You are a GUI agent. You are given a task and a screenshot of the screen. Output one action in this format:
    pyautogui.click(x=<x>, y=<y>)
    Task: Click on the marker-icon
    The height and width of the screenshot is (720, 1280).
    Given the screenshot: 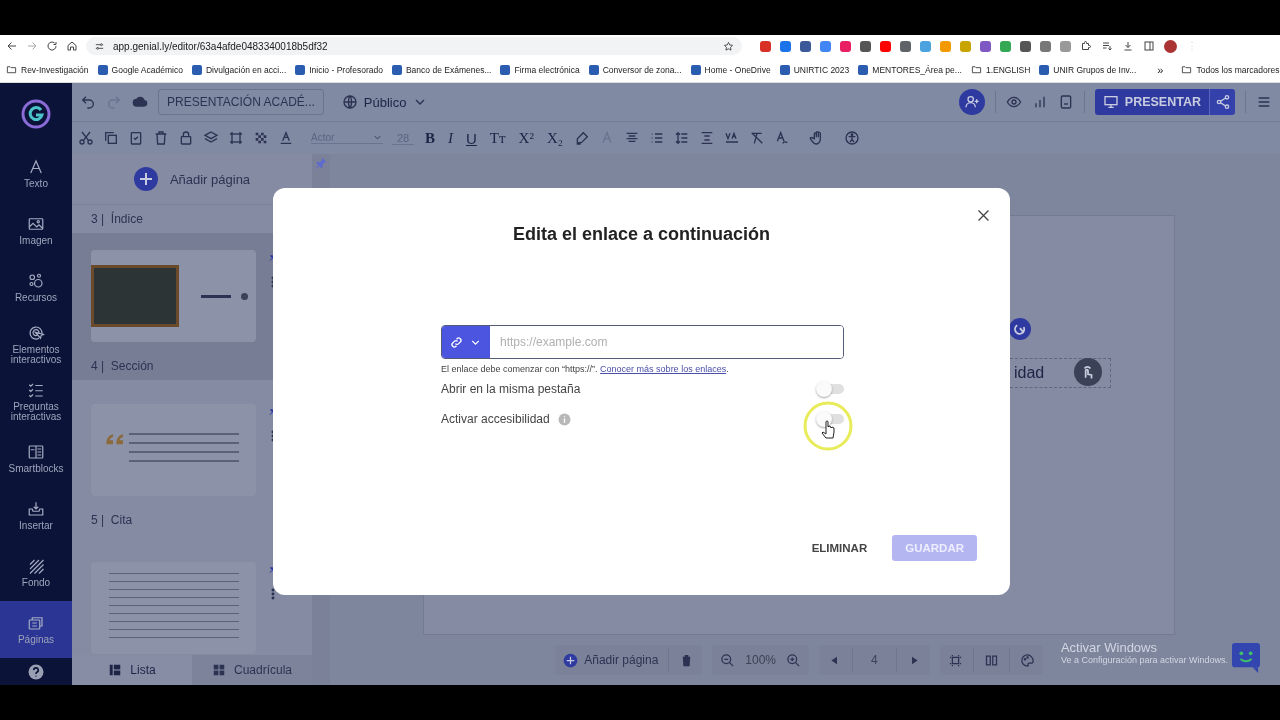 What is the action you would take?
    pyautogui.click(x=582, y=138)
    